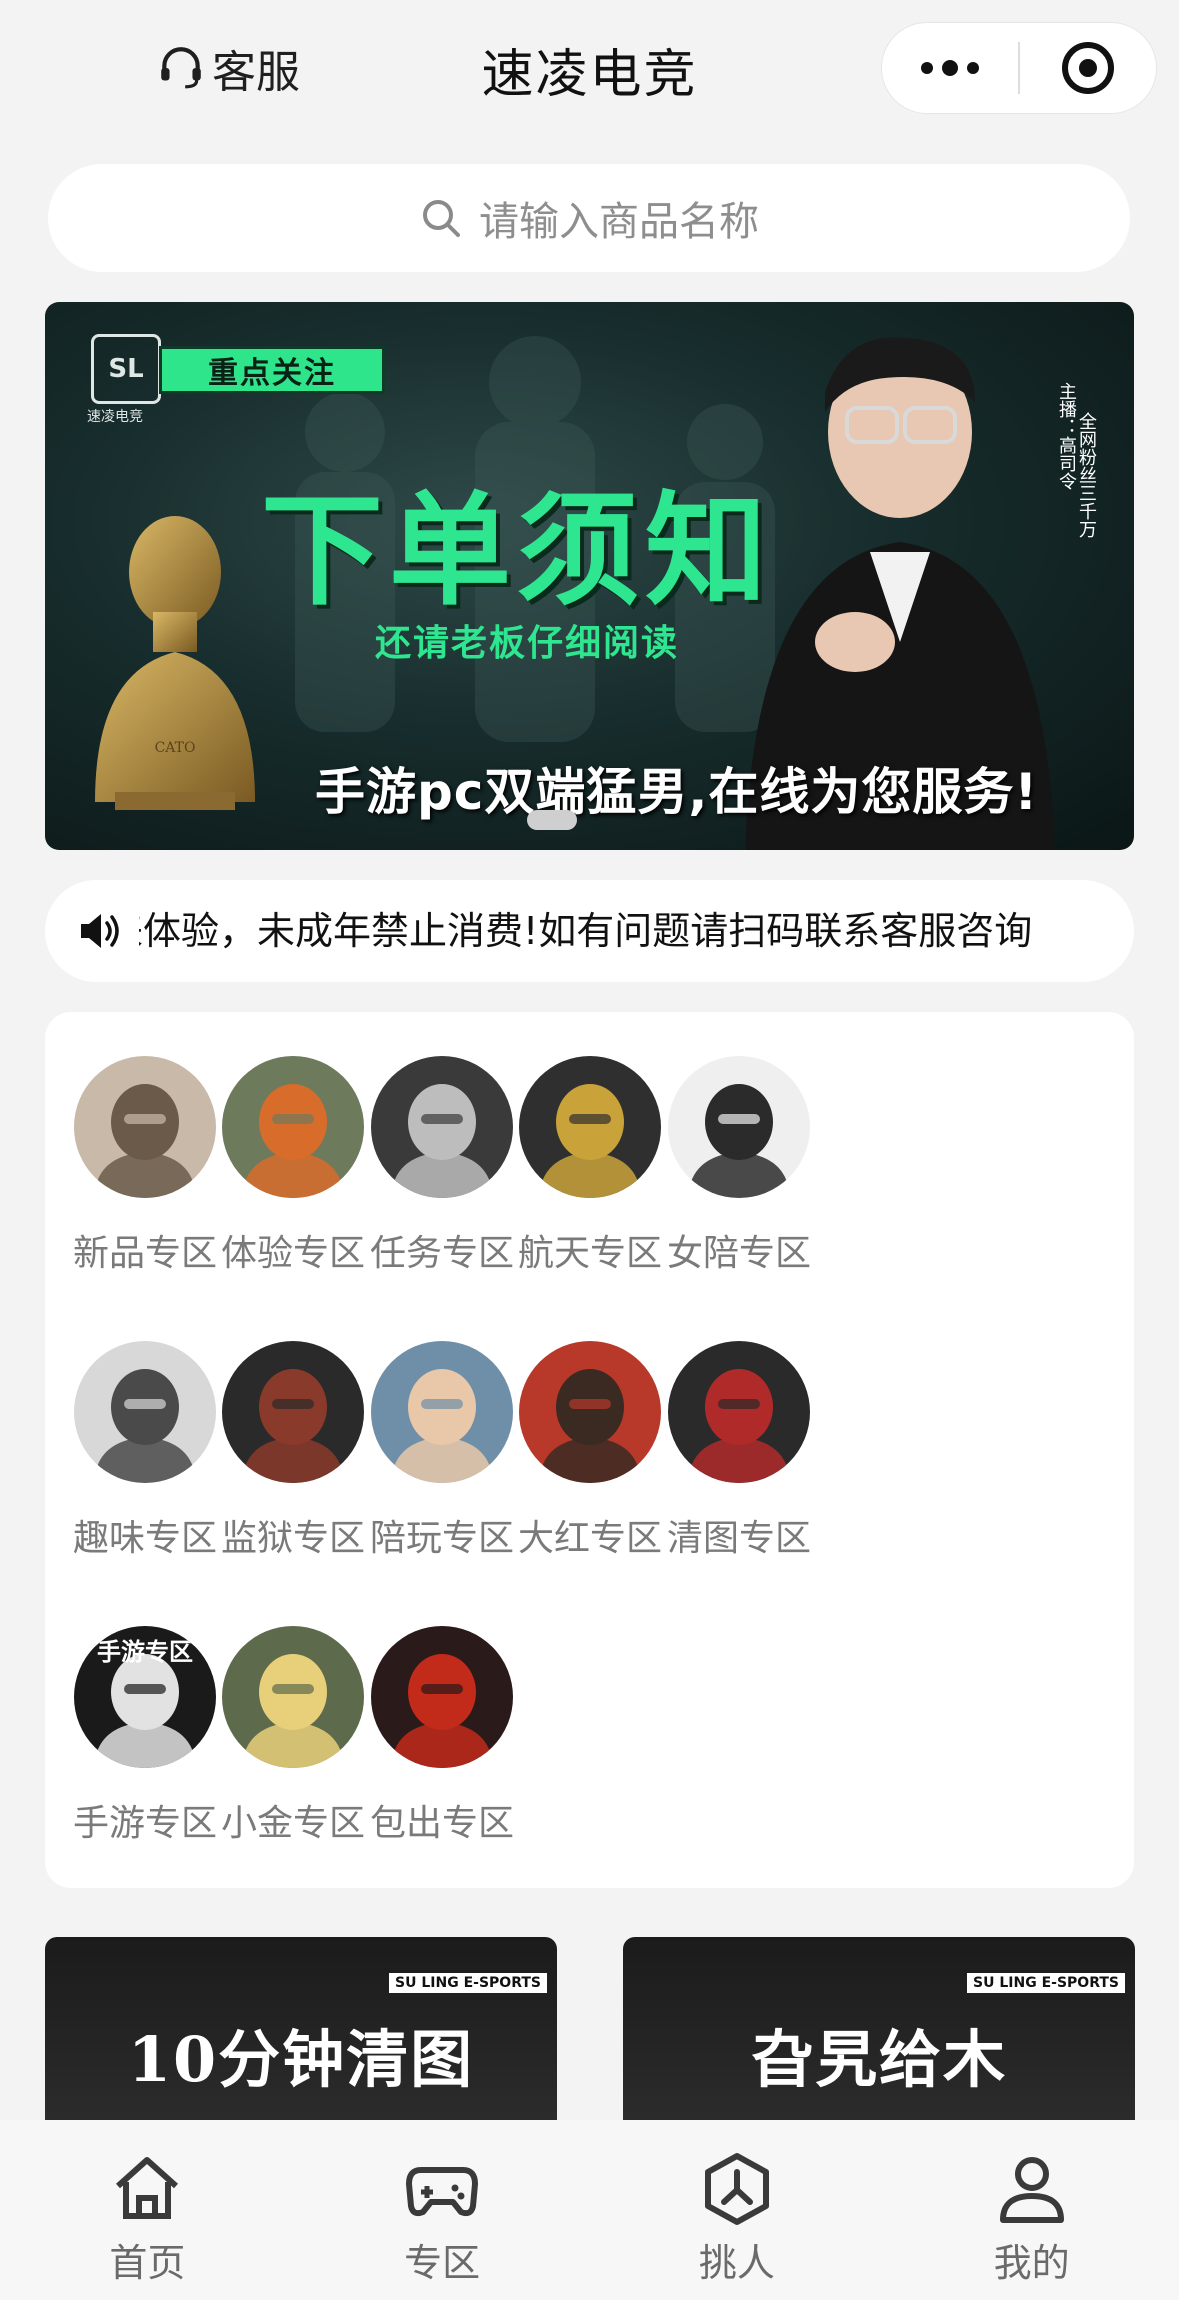 Image resolution: width=1179 pixels, height=2300 pixels. I want to click on tab-label: 挑人, so click(736, 2263).